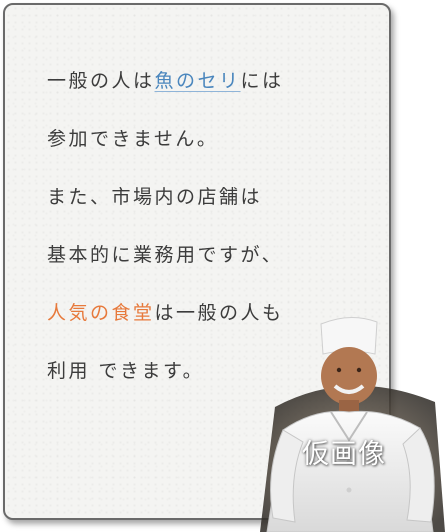 This screenshot has height=532, width=445. What do you see at coordinates (133, 139) in the screenshot?
I see `text-line-2: 参加できません。` at bounding box center [133, 139].